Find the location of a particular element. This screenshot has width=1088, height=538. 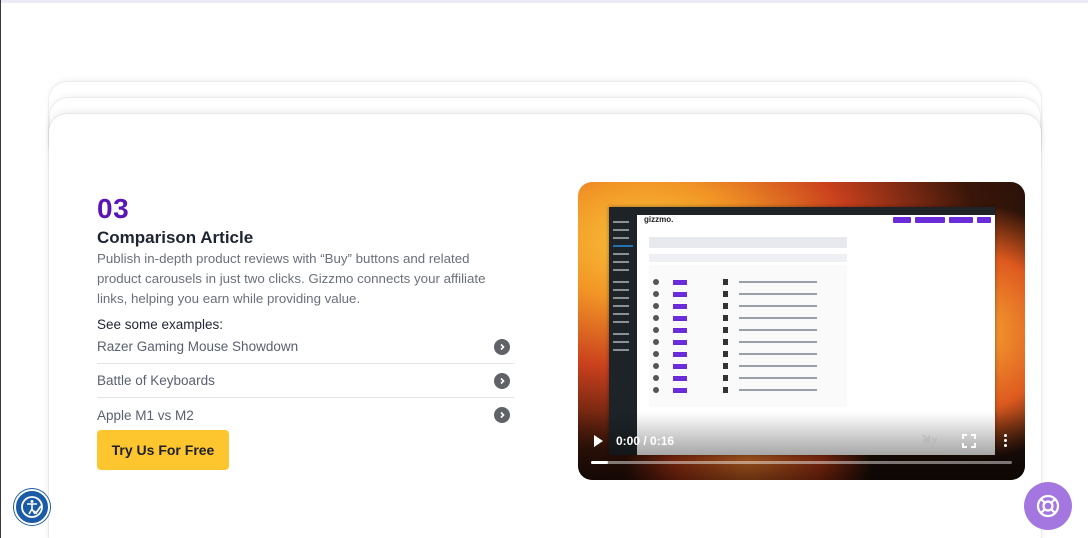

chat-help-icon is located at coordinates (1048, 506).